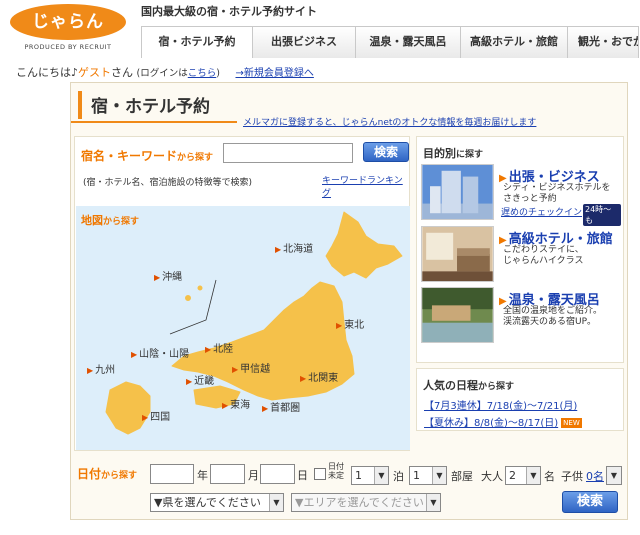 The height and width of the screenshot is (535, 640). I want to click on region-koshinetsu: ▶ 甲信越, so click(251, 367).